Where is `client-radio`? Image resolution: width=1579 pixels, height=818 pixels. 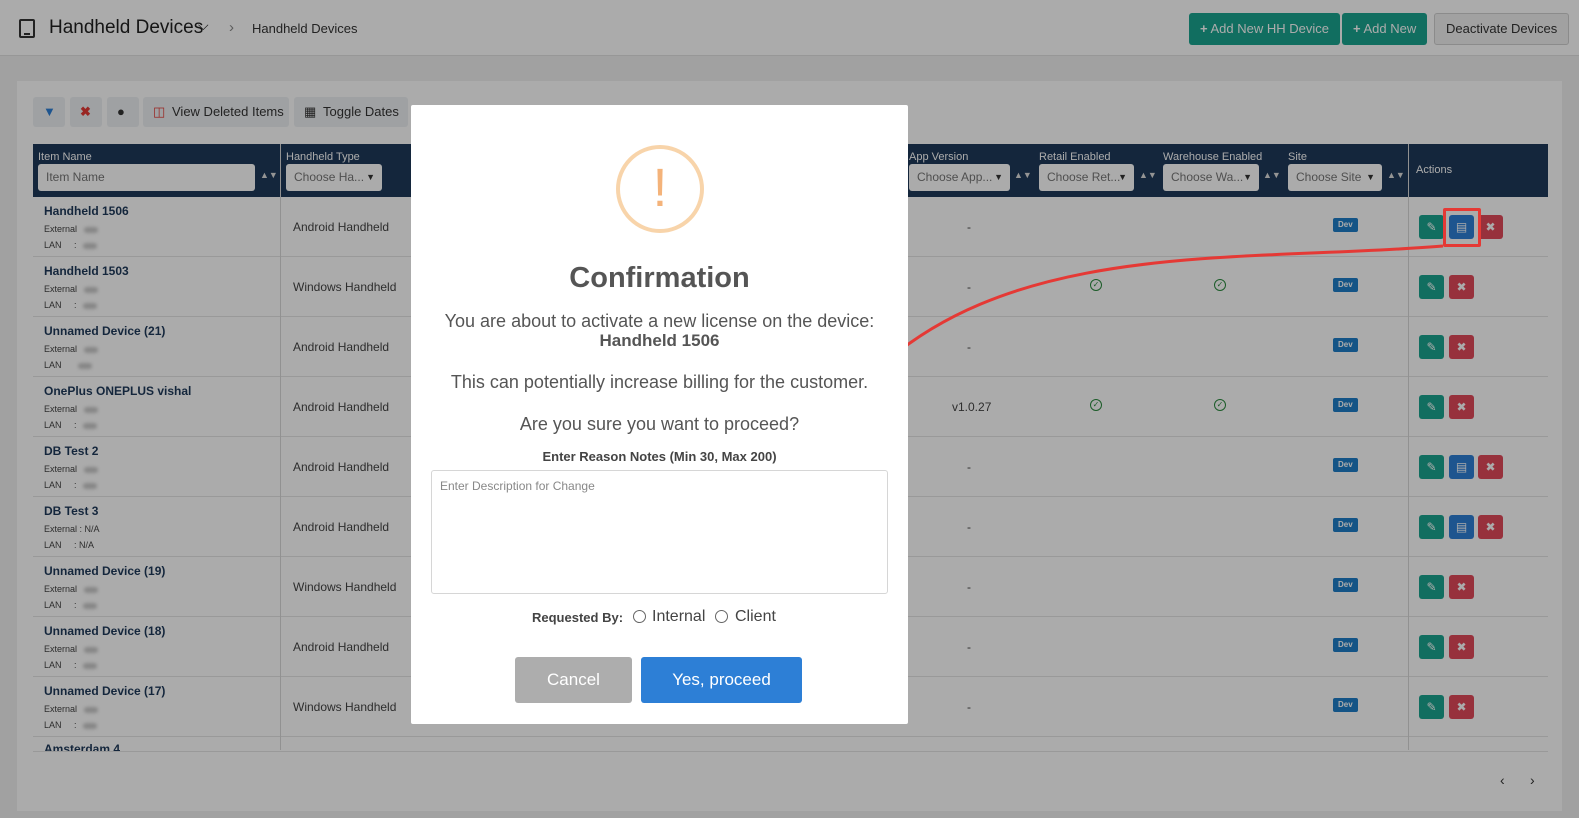
client-radio is located at coordinates (721, 616).